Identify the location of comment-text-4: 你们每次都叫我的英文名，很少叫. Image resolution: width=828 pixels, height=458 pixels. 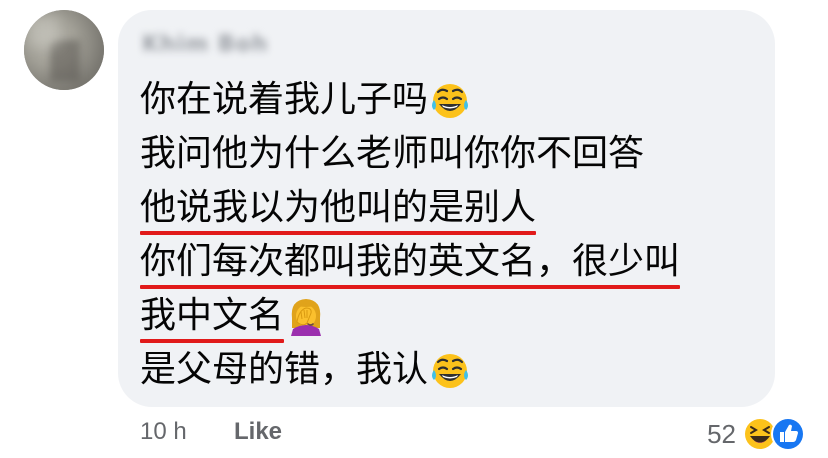
(410, 261).